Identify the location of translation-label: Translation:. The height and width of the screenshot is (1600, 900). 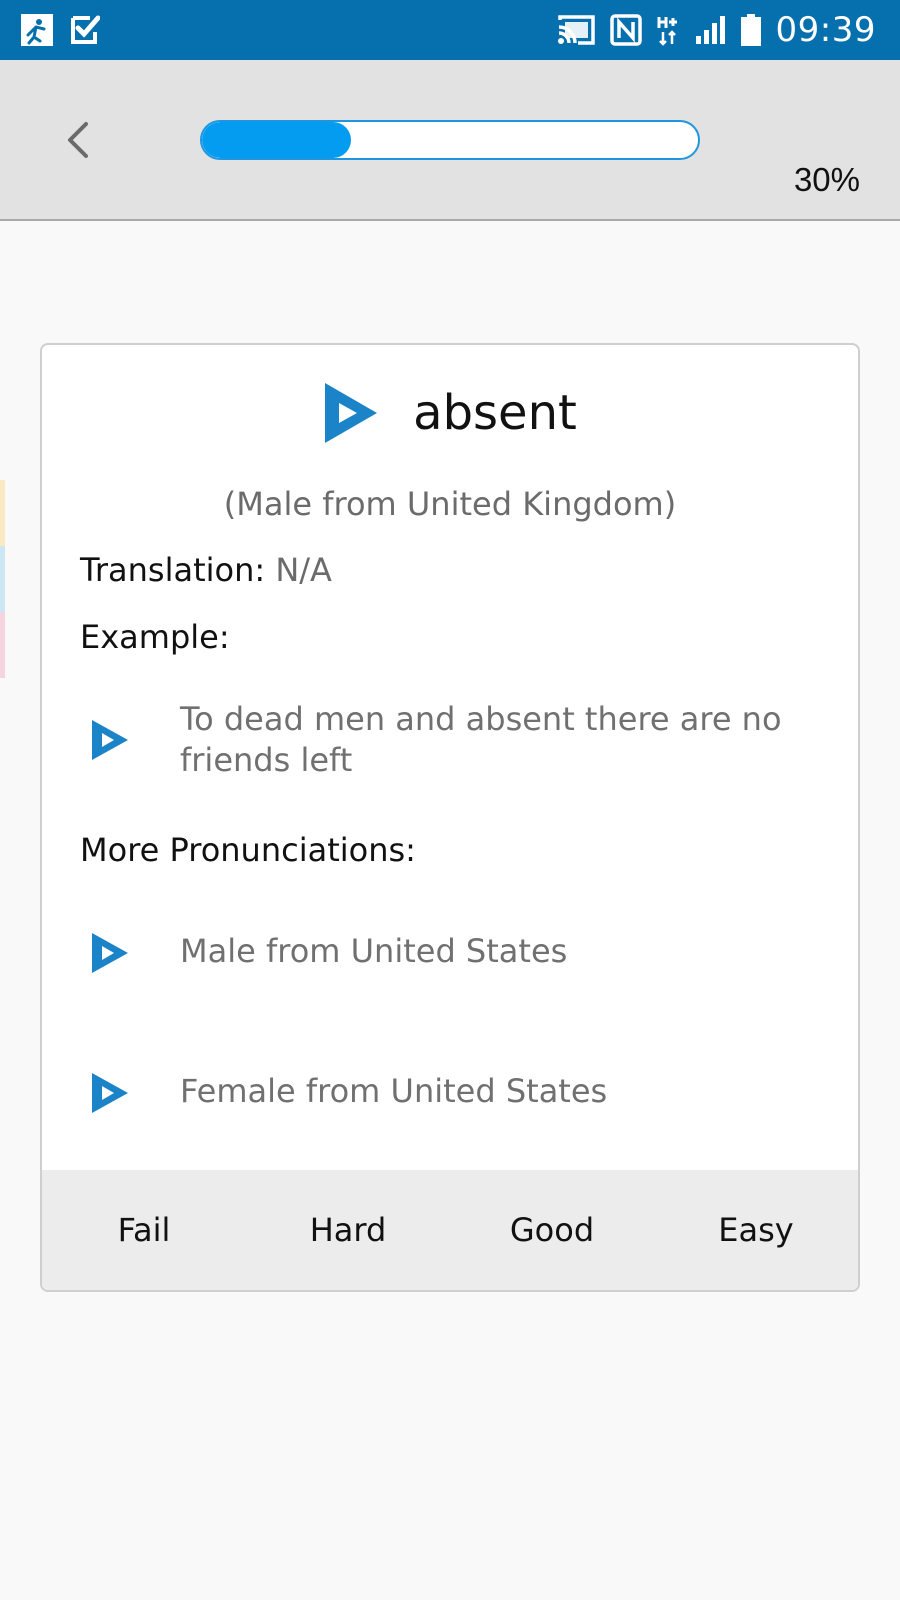
(173, 570).